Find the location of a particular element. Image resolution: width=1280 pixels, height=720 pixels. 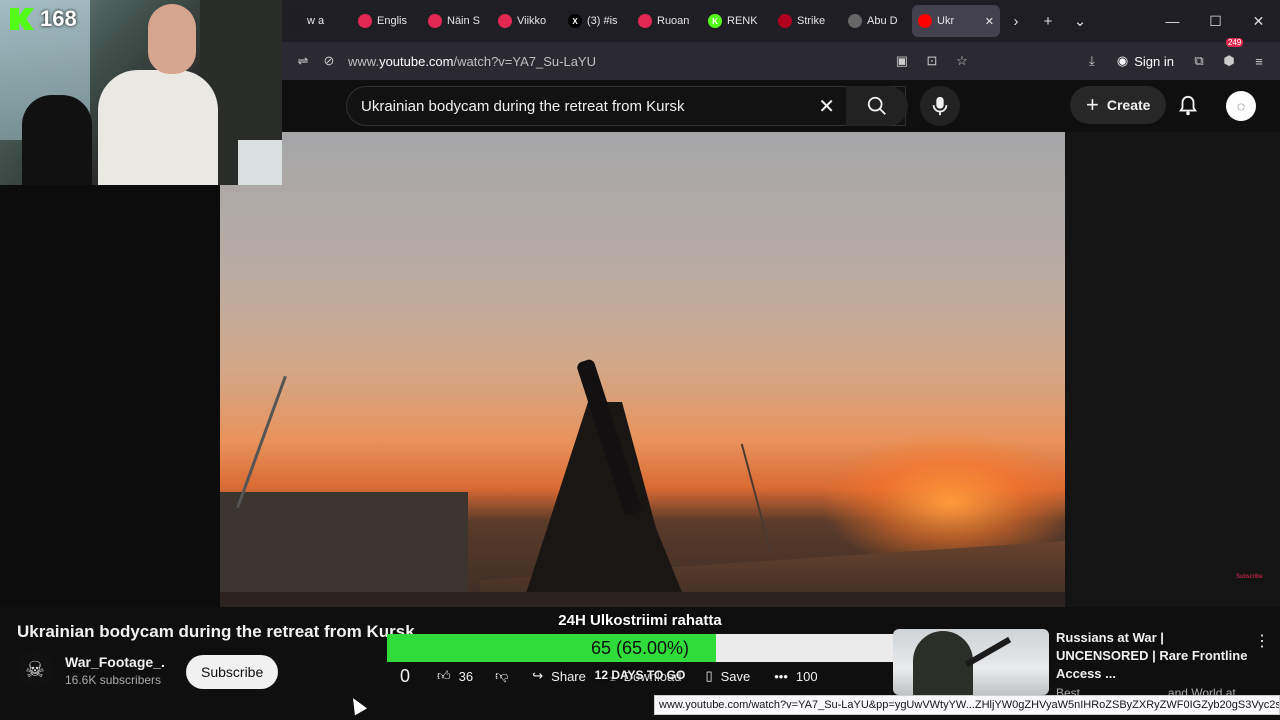

tab-favicon-icon: X is located at coordinates (575, 21).